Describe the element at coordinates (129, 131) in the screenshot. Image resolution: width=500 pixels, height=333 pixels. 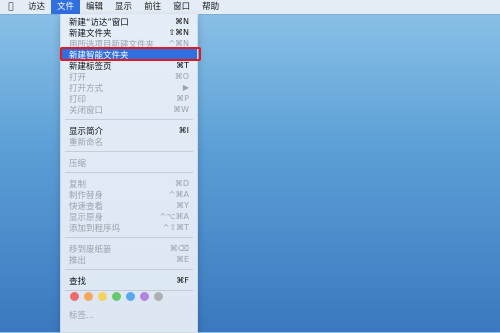
I see `menu-item-get-info: 显示简介 ⌘I` at that location.